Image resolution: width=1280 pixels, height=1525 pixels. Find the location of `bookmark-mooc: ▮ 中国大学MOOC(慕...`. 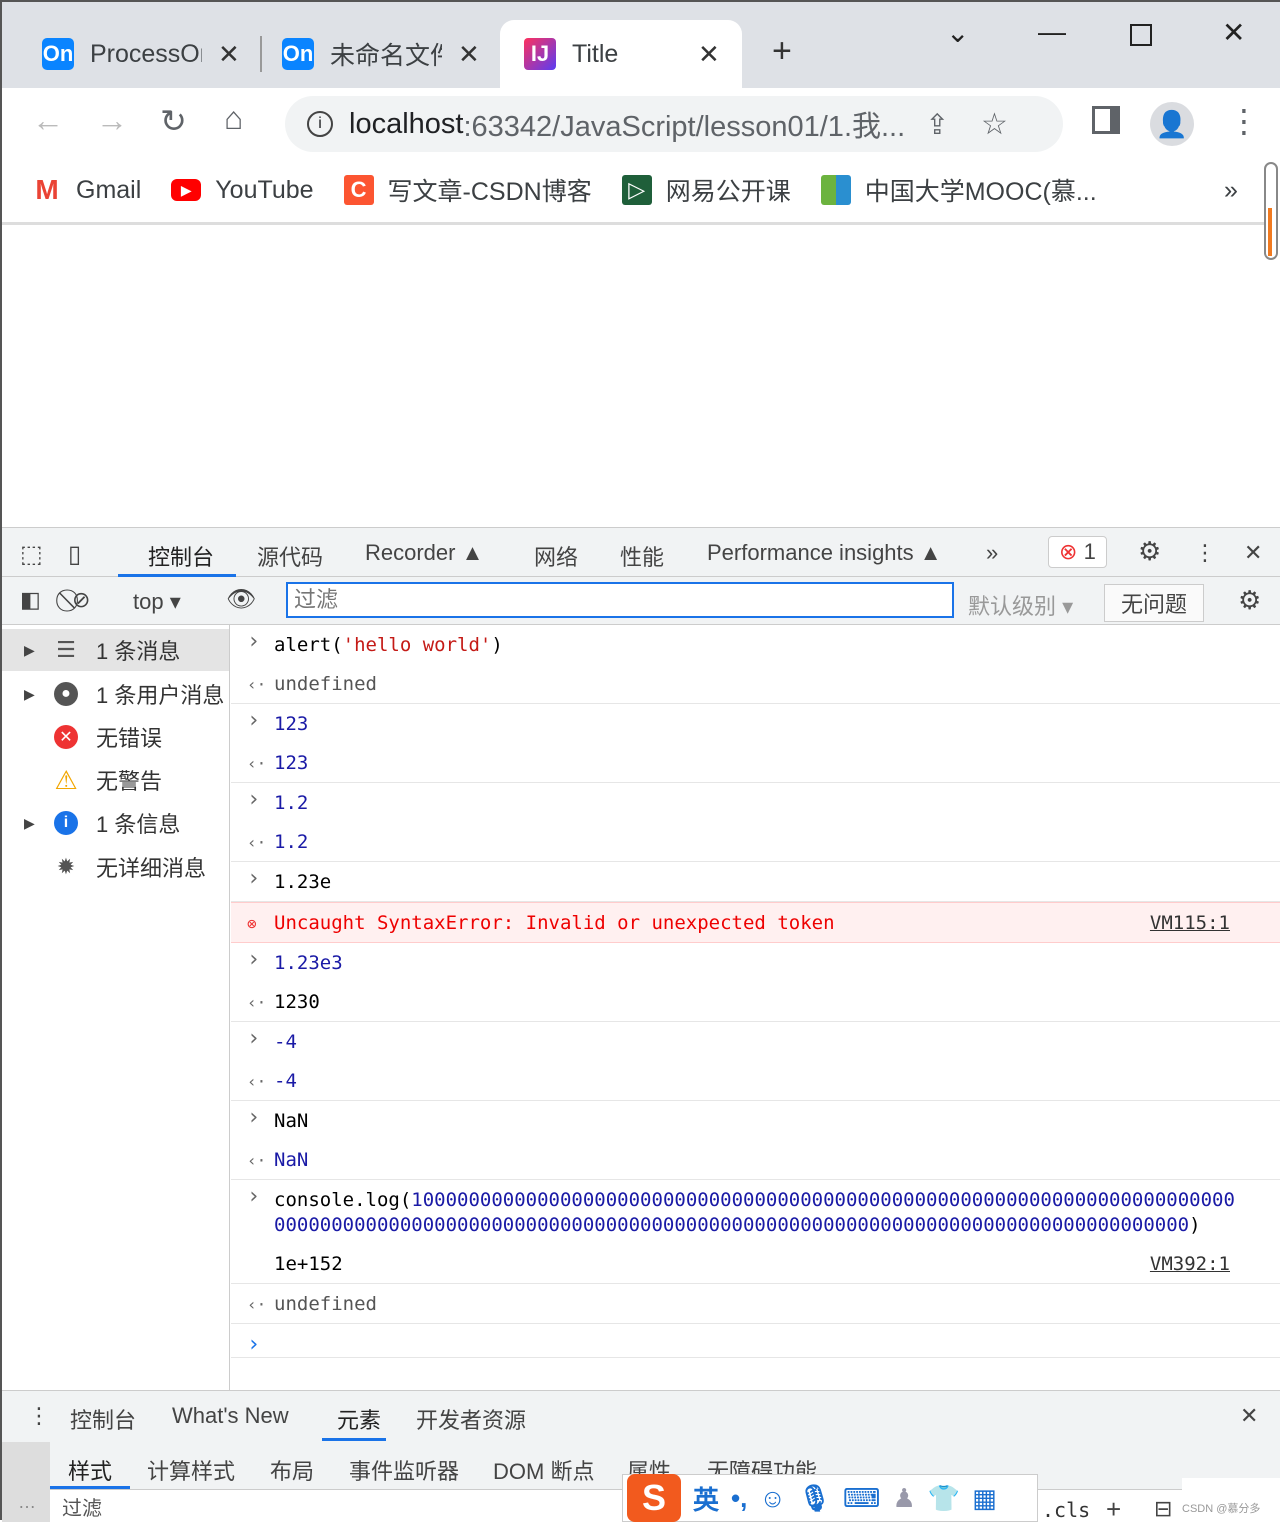

bookmark-mooc: ▮ 中国大学MOOC(慕... is located at coordinates (958, 190).